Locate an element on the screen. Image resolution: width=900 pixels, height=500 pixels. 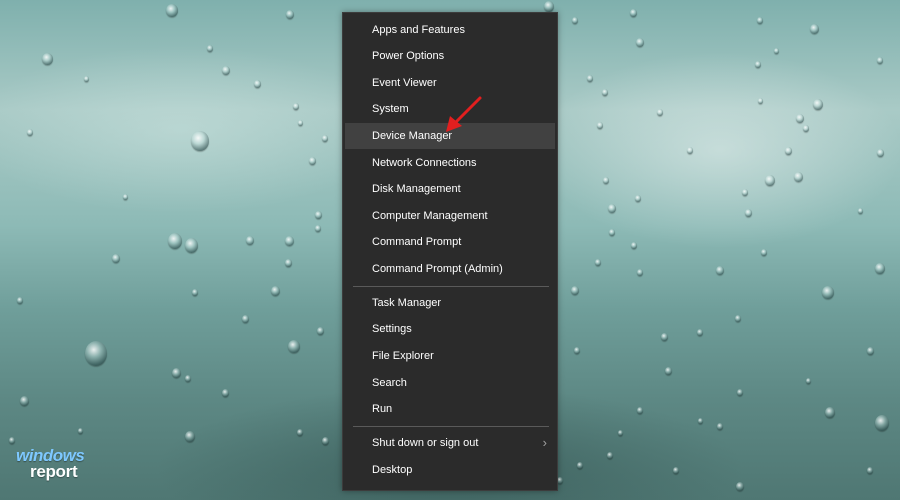
menu-item-task-manager: Task Manager is located at coordinates (450, 303).